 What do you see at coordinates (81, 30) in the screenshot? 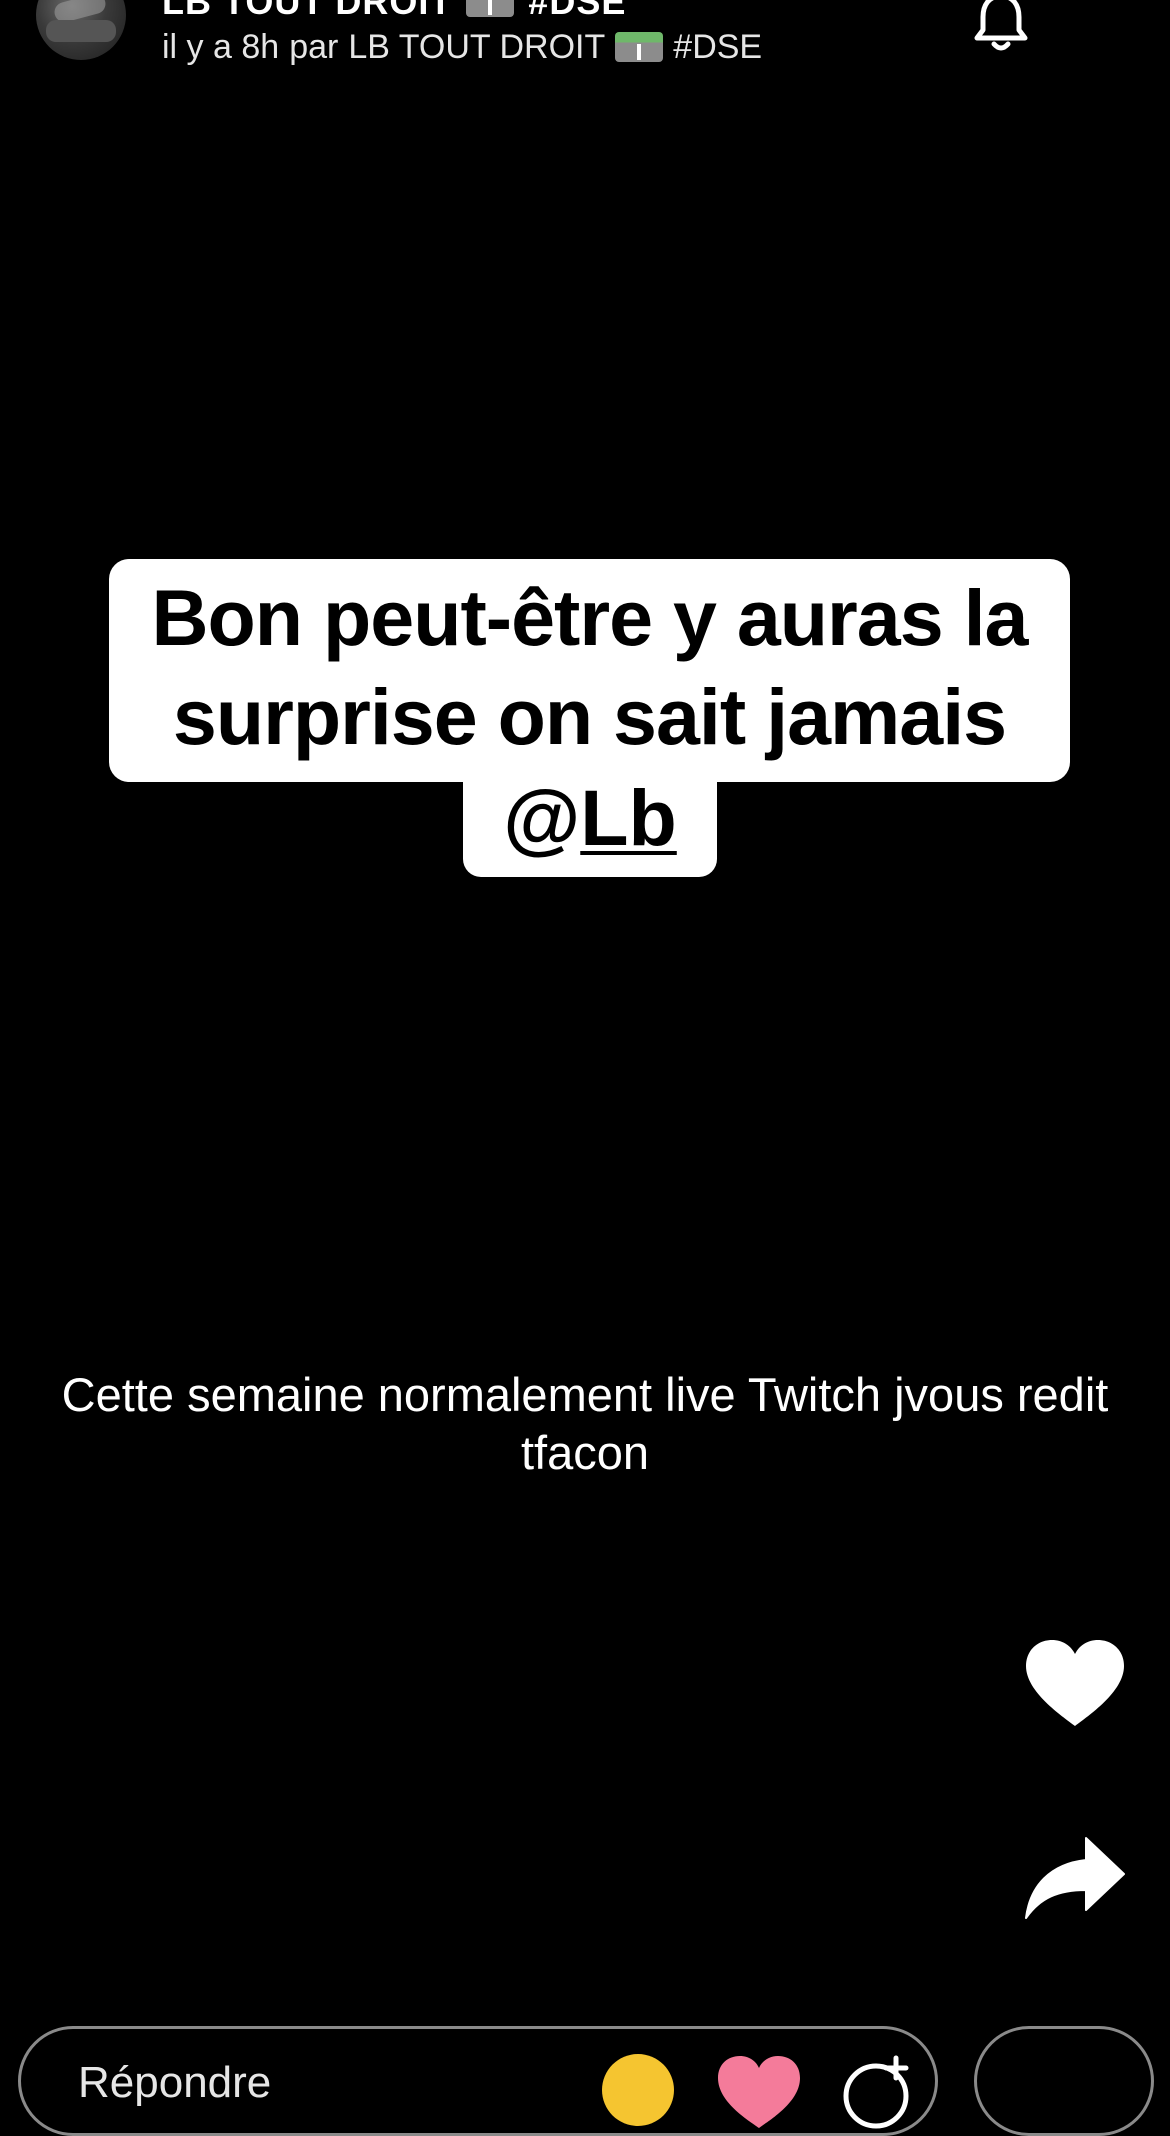
I see `channel-avatar` at bounding box center [81, 30].